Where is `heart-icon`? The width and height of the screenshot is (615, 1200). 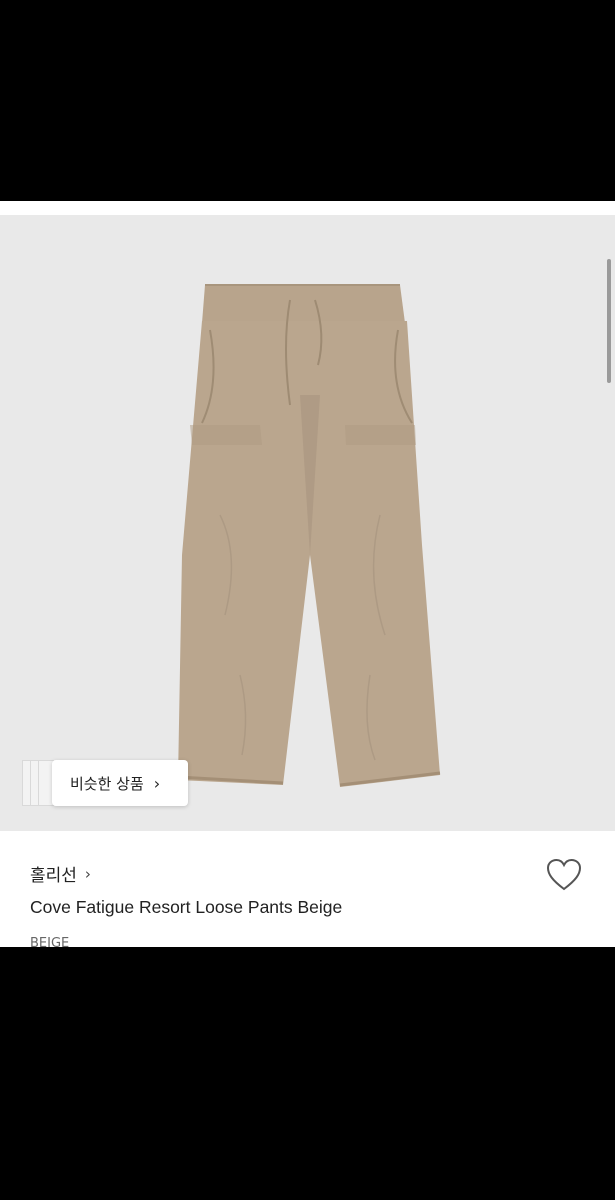
heart-icon is located at coordinates (564, 875).